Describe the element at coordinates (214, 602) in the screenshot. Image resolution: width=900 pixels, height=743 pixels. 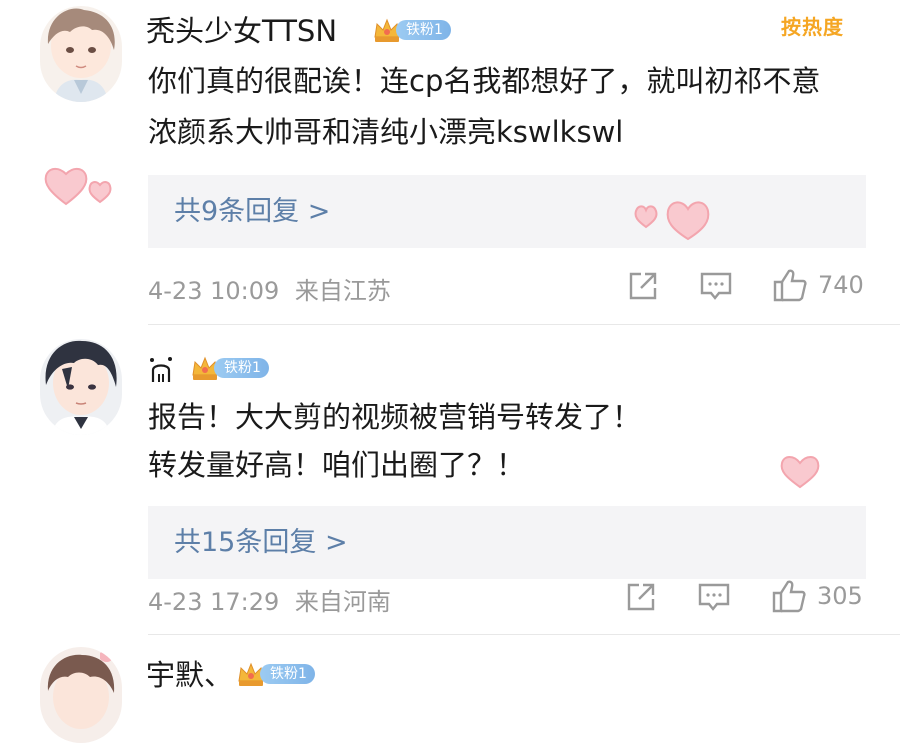
I see `timestamp: 4-23 17:29` at that location.